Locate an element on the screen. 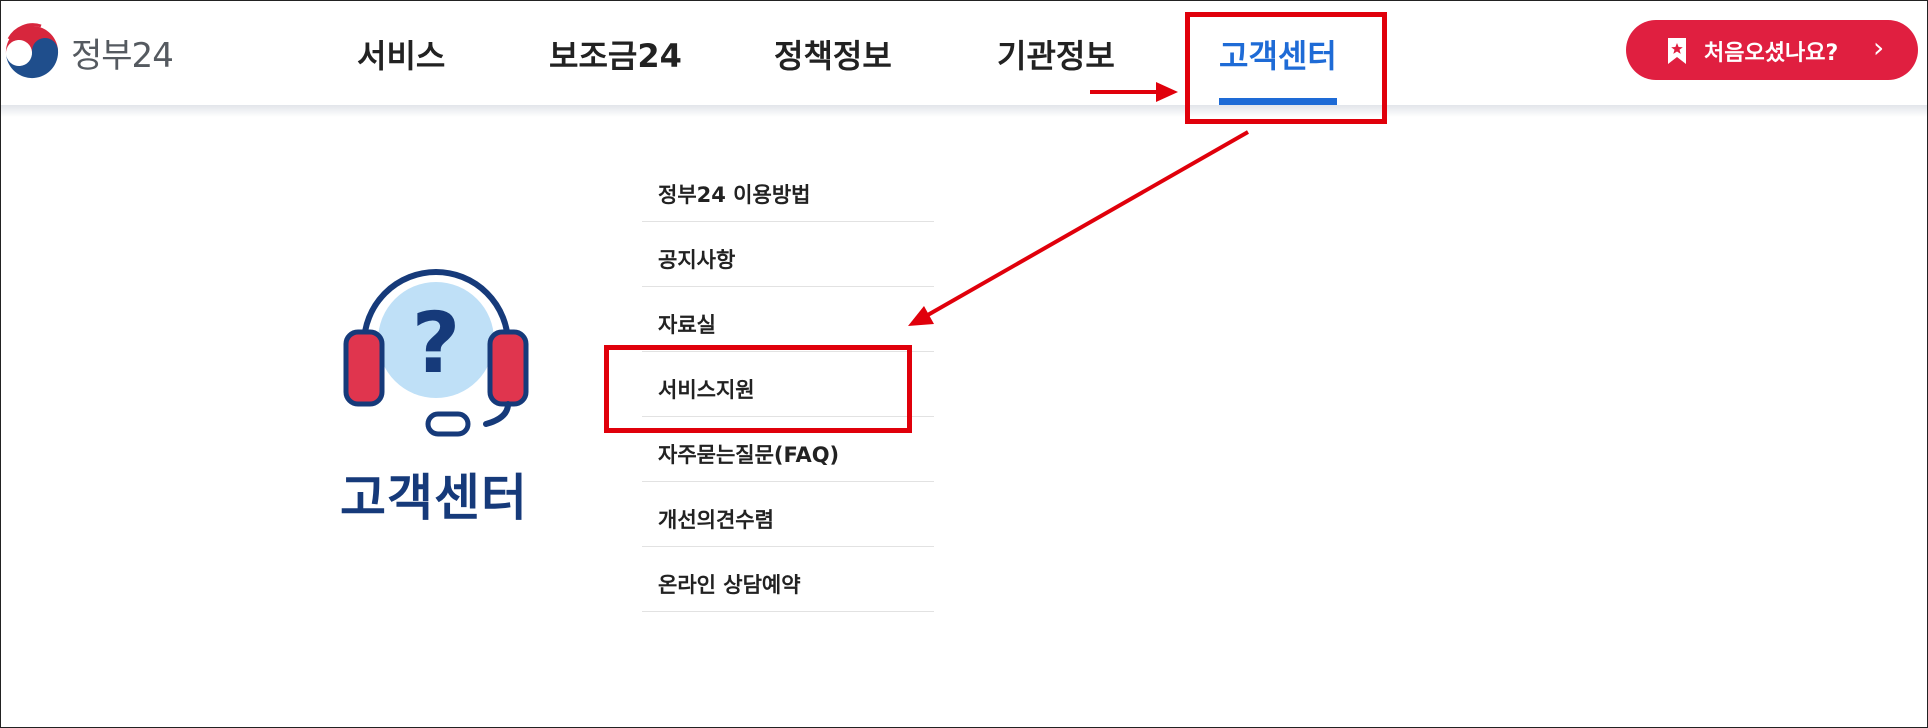 This screenshot has width=1928, height=728. arrow-right-icon is located at coordinates (1134, 92).